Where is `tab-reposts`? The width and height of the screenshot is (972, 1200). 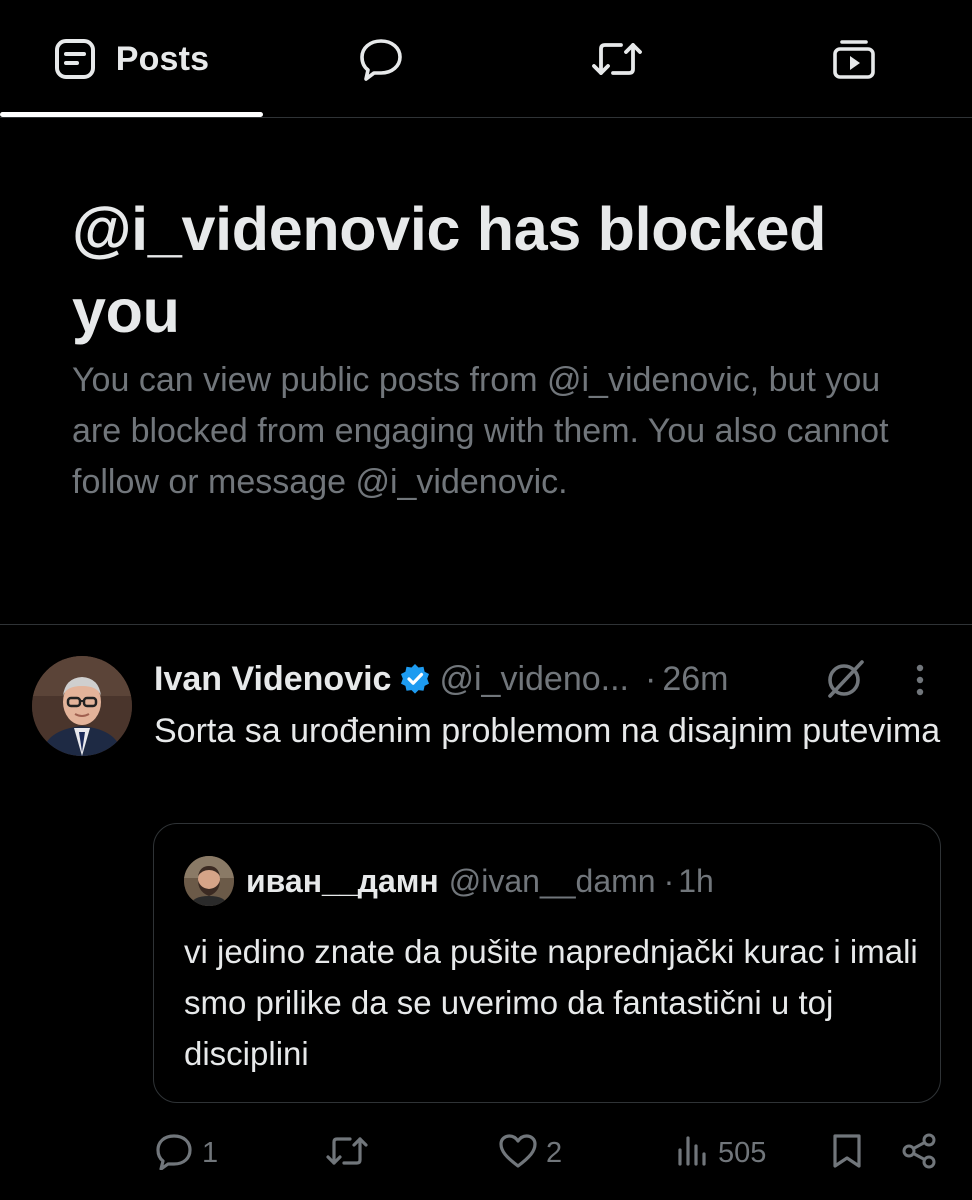
tab-reposts is located at coordinates (617, 59).